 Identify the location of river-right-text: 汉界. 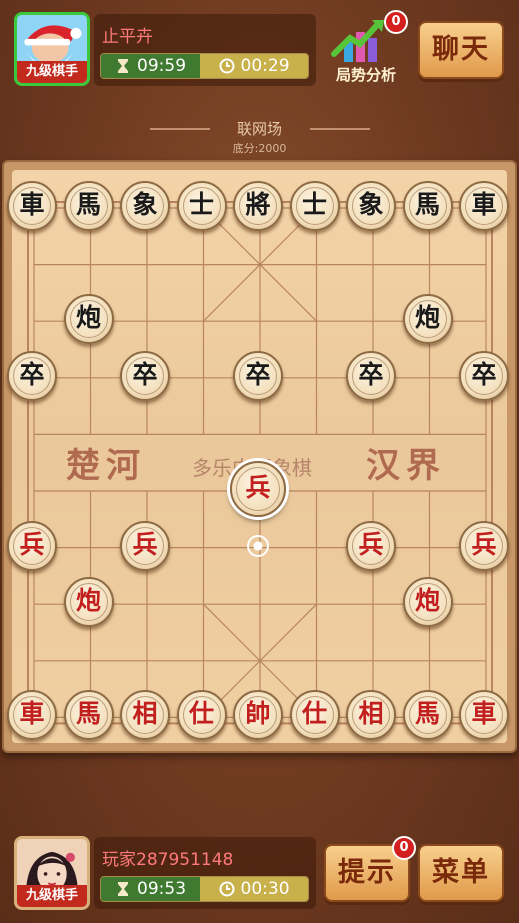
(406, 466).